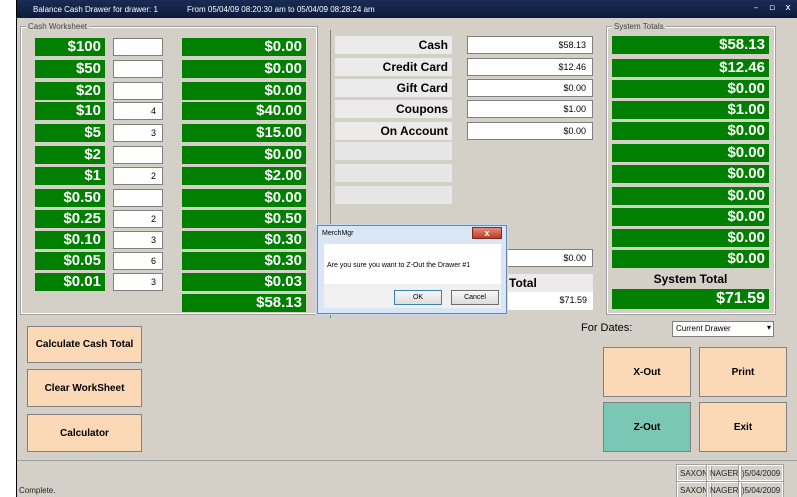 The image size is (797, 497). What do you see at coordinates (393, 131) in the screenshot?
I see `tender-label: On Account` at bounding box center [393, 131].